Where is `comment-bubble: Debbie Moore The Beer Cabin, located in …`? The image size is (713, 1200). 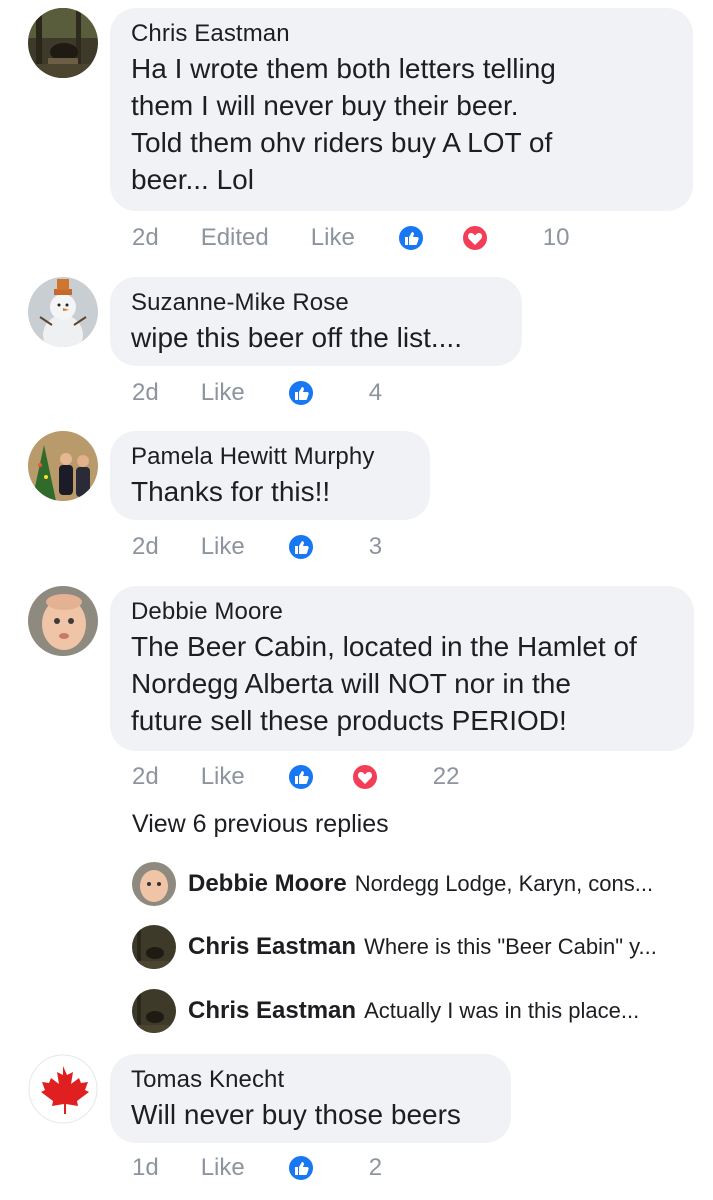
comment-bubble: Debbie Moore The Beer Cabin, located in … is located at coordinates (402, 668).